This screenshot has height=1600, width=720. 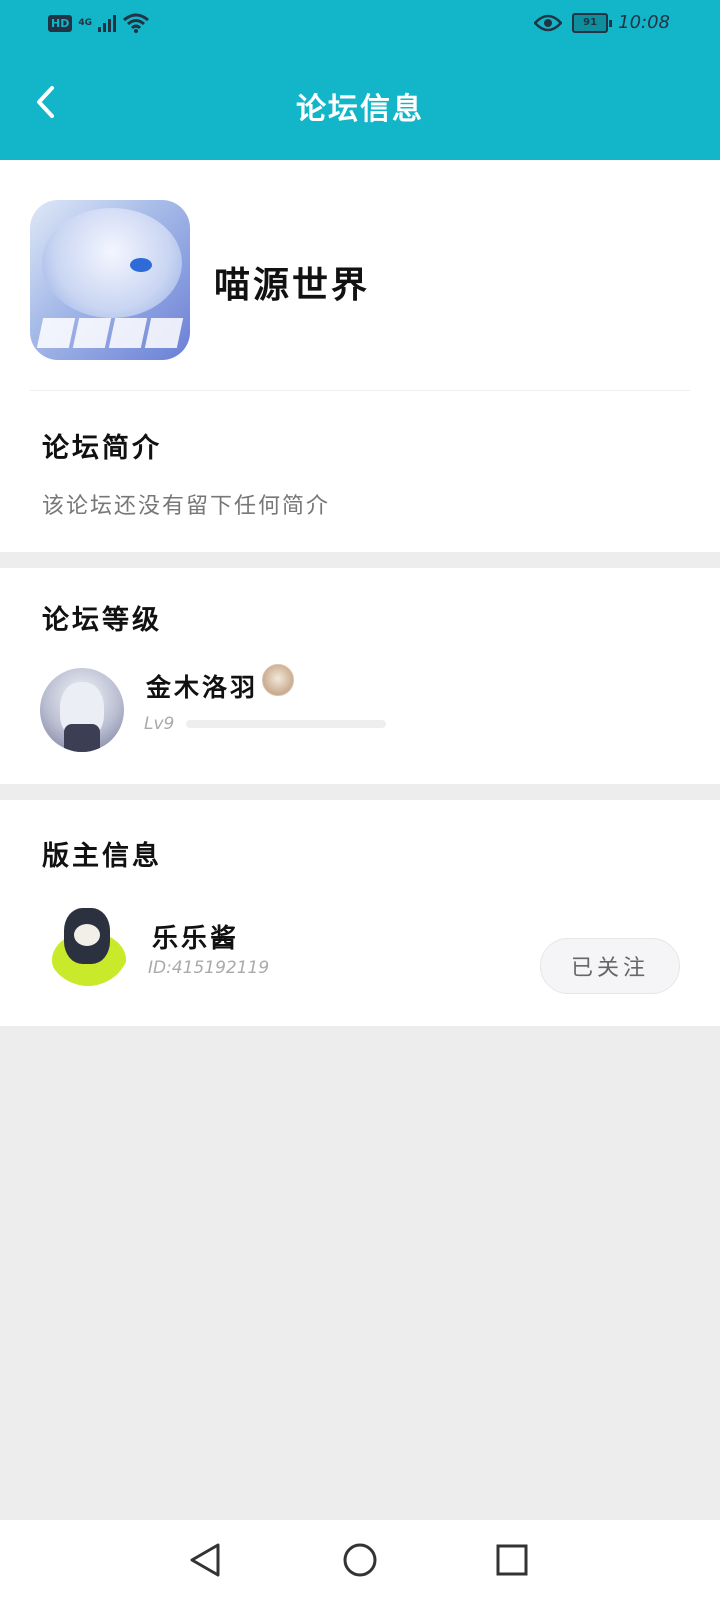 I want to click on level-user-name: 金木洛羽, so click(x=202, y=686).